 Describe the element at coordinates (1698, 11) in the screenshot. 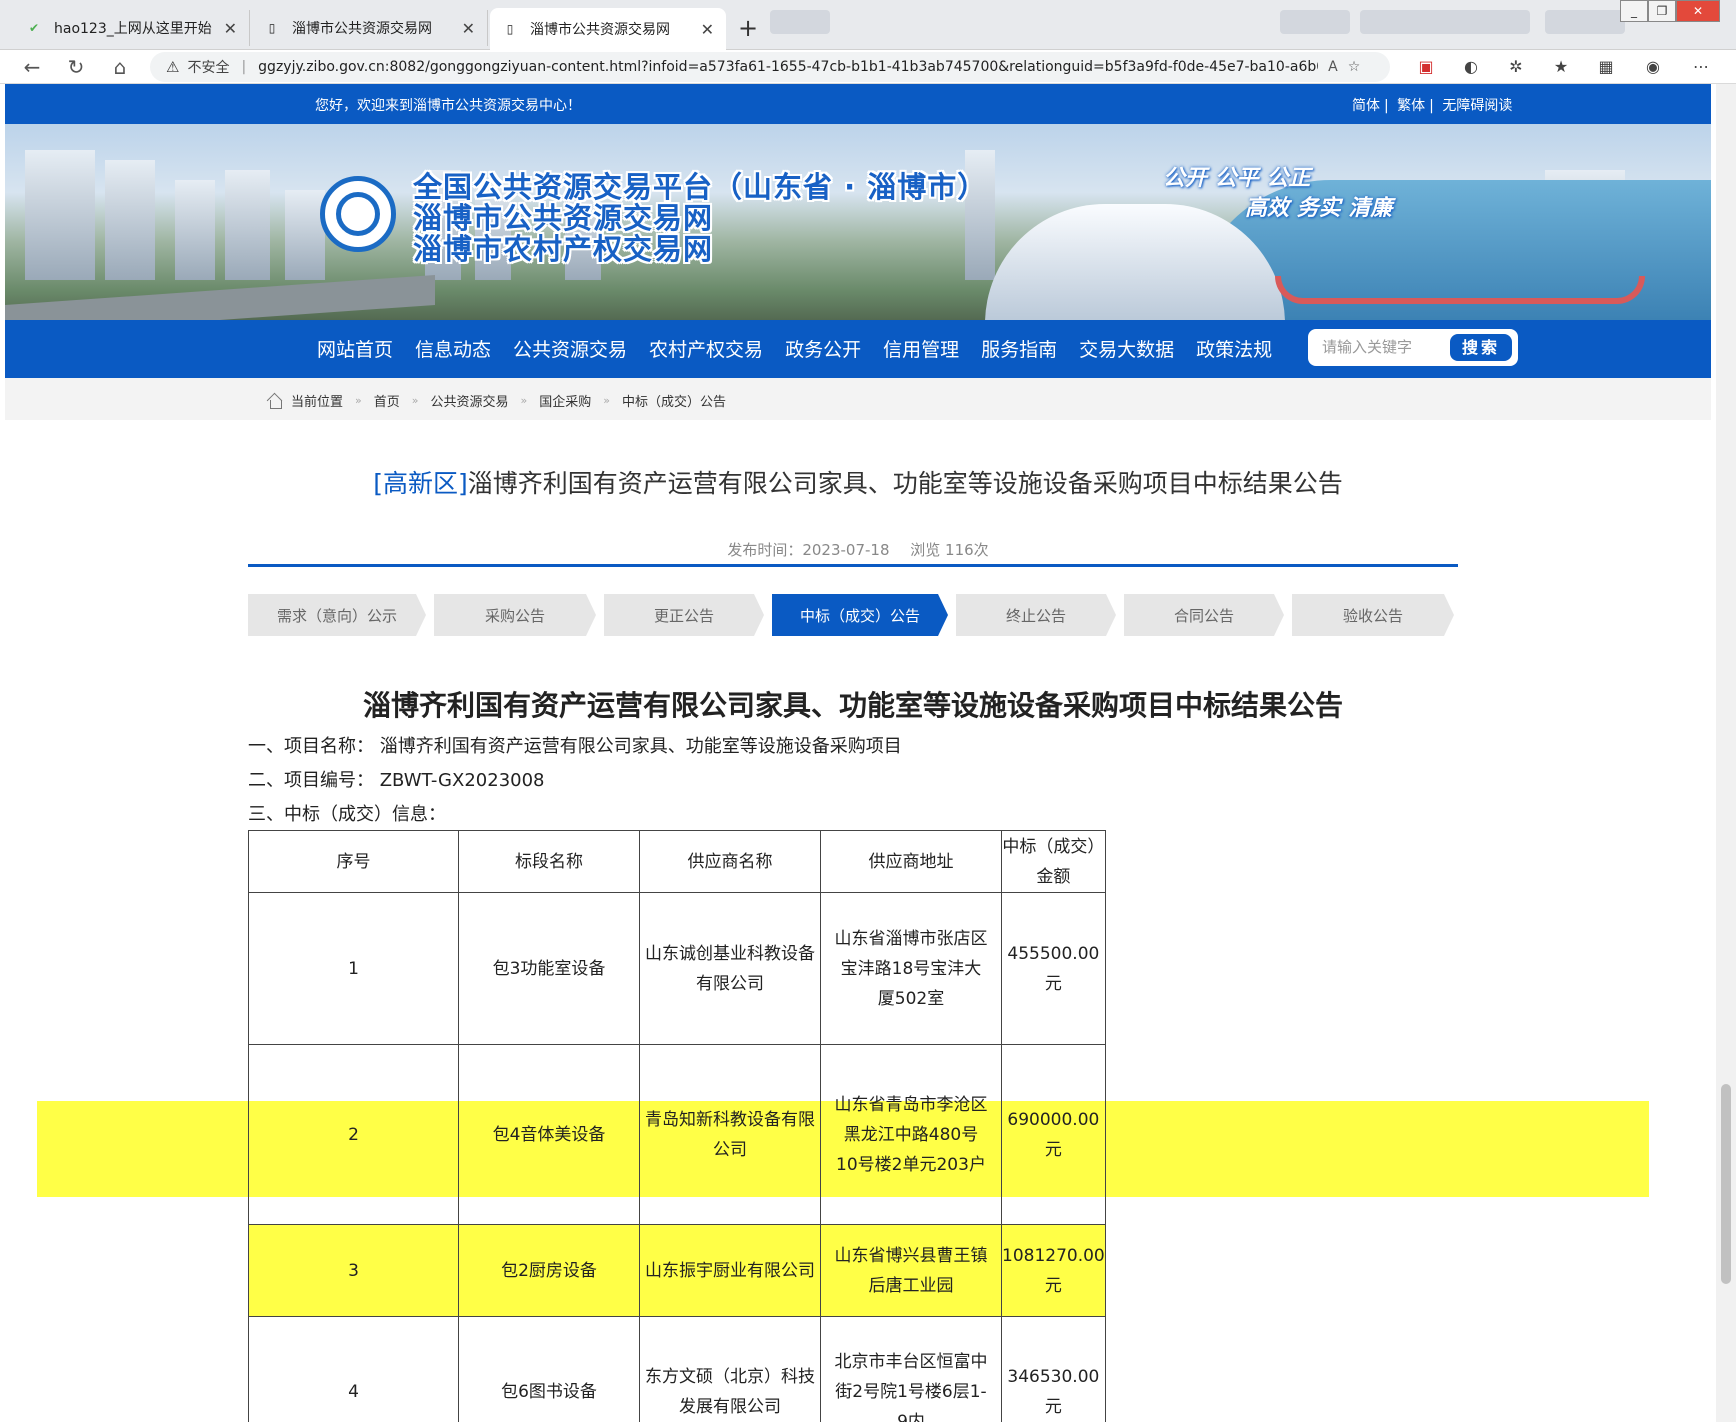

I see `close-window-button: ✕` at that location.